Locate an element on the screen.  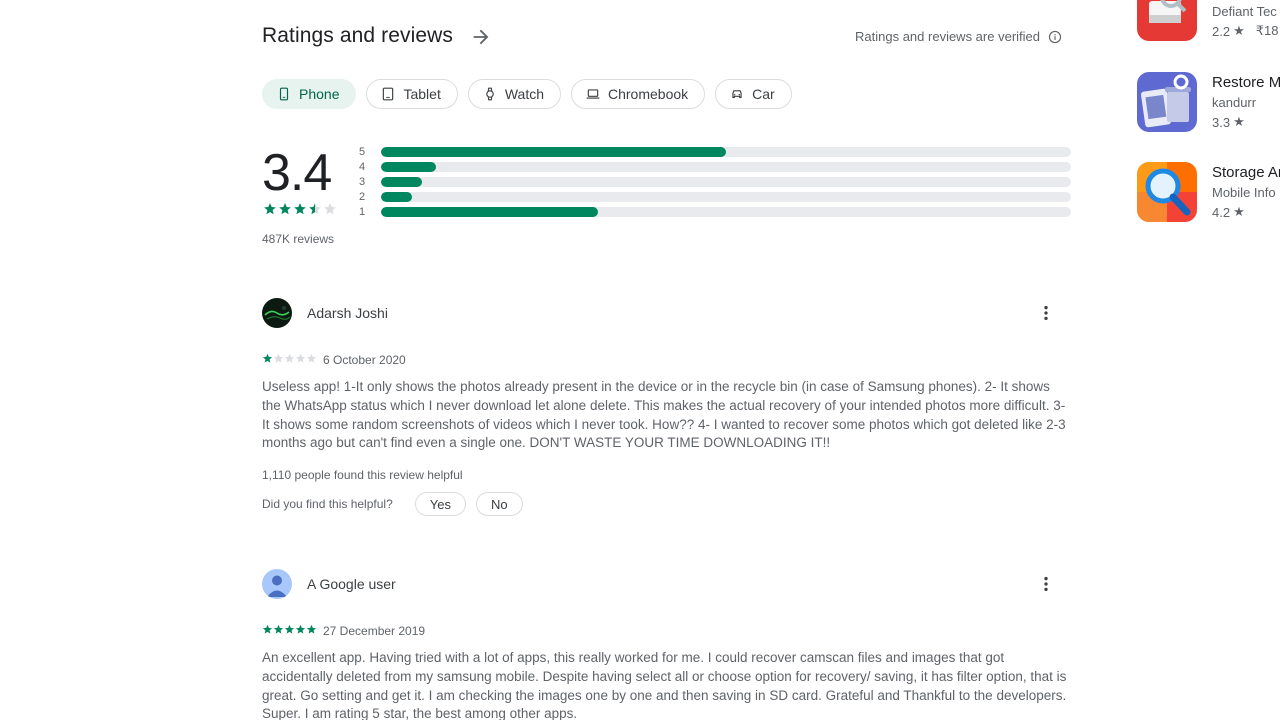
app-rating-value: 2.2 is located at coordinates (1221, 31).